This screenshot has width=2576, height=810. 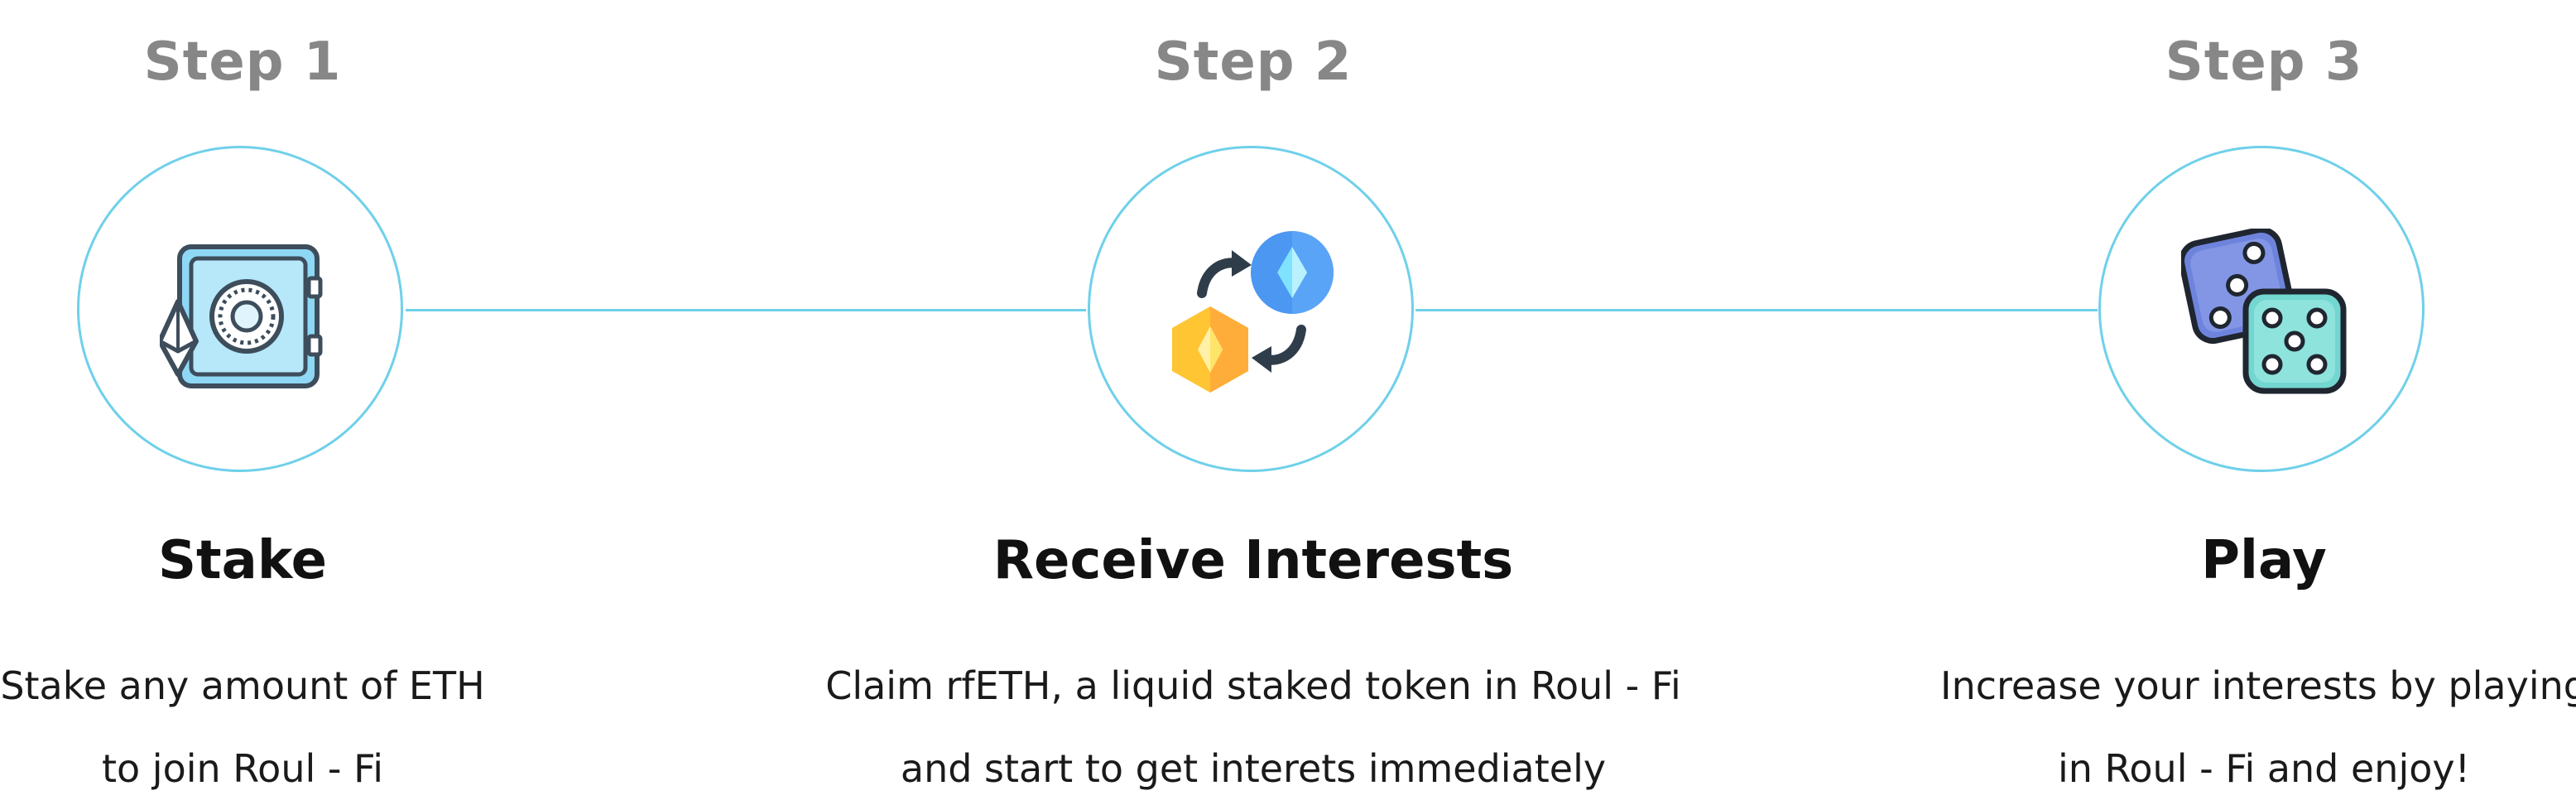 I want to click on token-exchange-icon, so click(x=1253, y=312).